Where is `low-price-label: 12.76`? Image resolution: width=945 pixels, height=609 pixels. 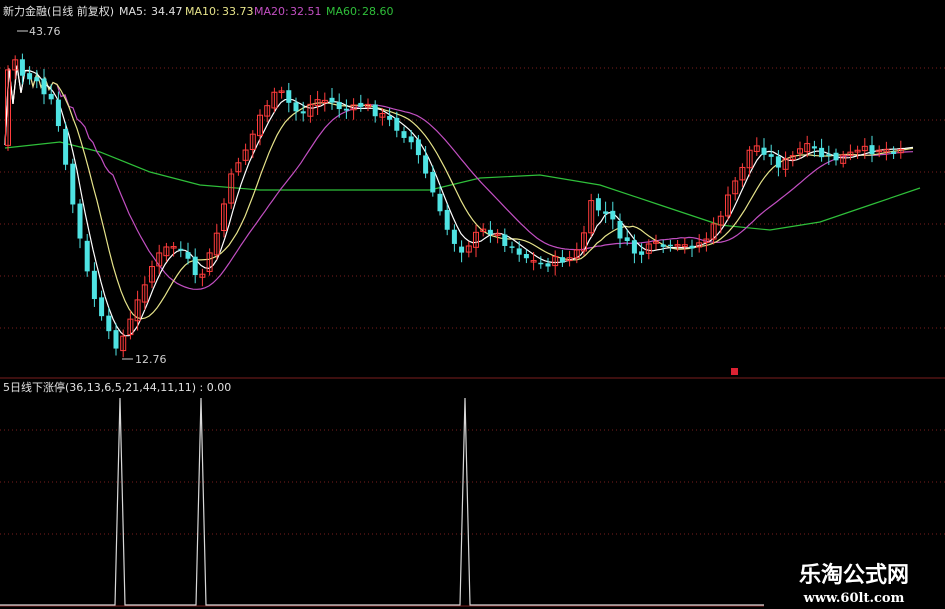 low-price-label: 12.76 is located at coordinates (151, 359).